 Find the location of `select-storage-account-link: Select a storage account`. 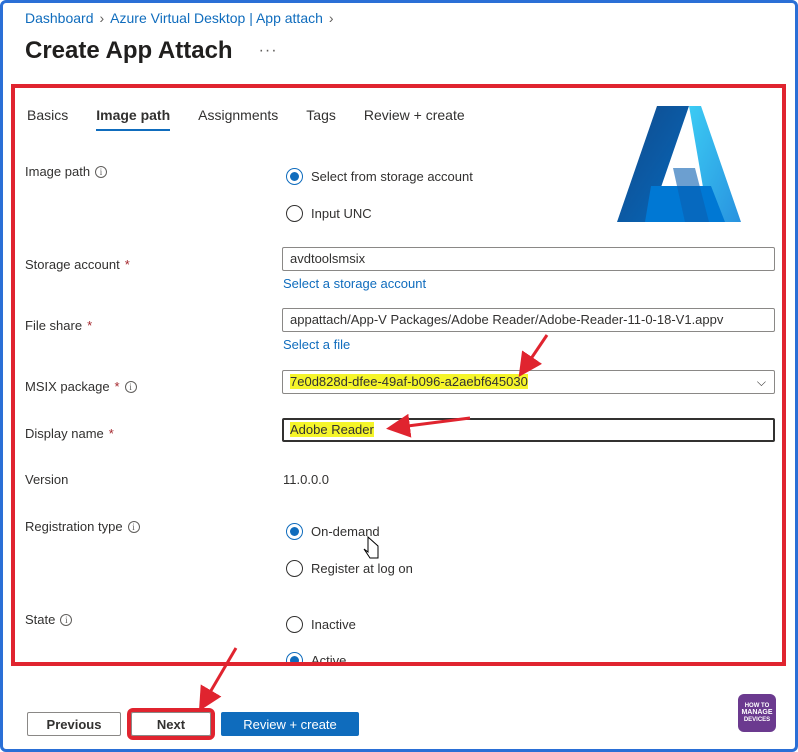

select-storage-account-link: Select a storage account is located at coordinates (354, 283).